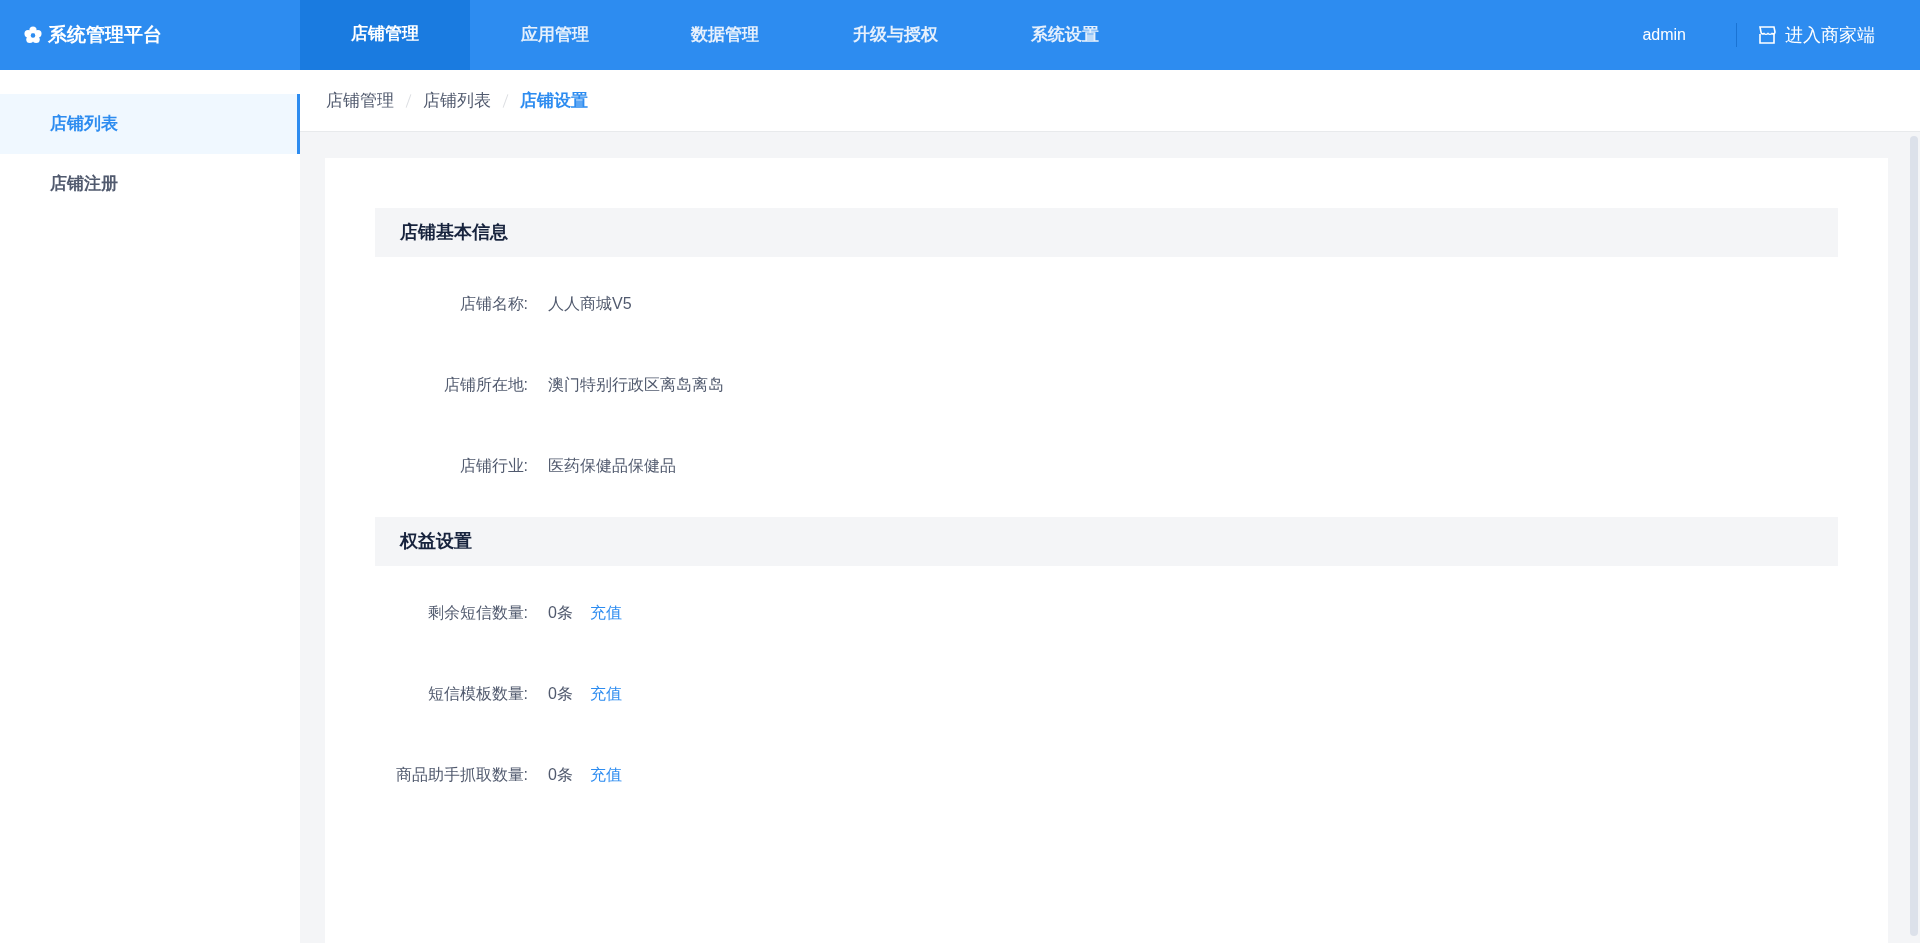 The height and width of the screenshot is (943, 1920). What do you see at coordinates (105, 34) in the screenshot?
I see `platform-title: 系统管理平台` at bounding box center [105, 34].